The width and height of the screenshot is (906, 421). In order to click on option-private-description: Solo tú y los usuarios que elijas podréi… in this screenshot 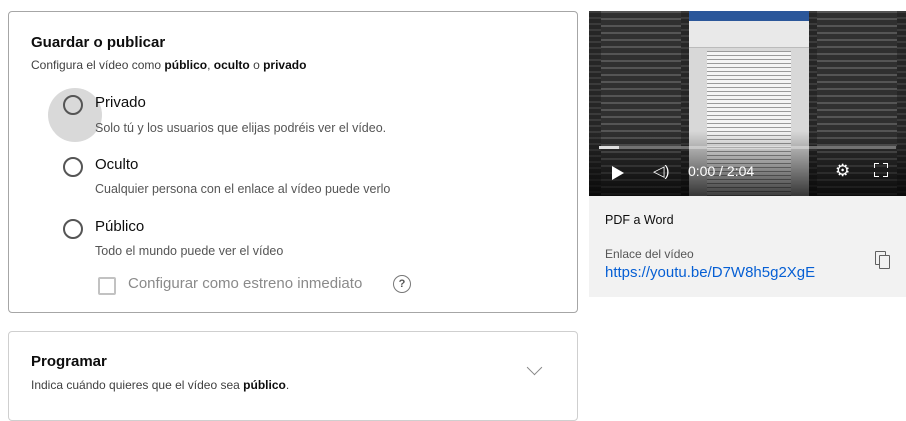, I will do `click(241, 128)`.